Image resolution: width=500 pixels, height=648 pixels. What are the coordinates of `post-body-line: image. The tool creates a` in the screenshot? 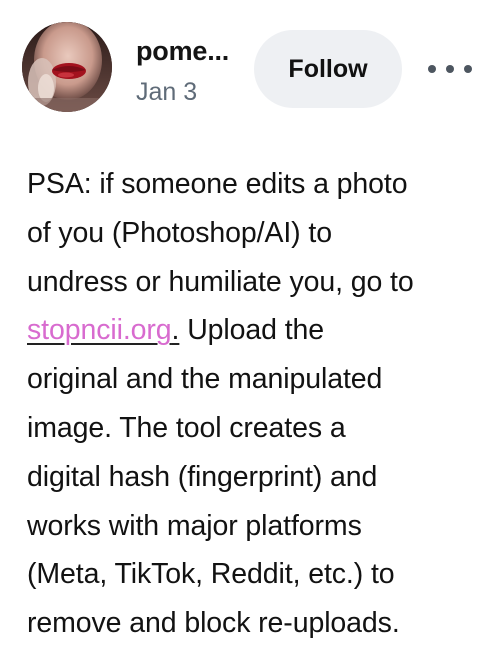 It's located at (186, 427).